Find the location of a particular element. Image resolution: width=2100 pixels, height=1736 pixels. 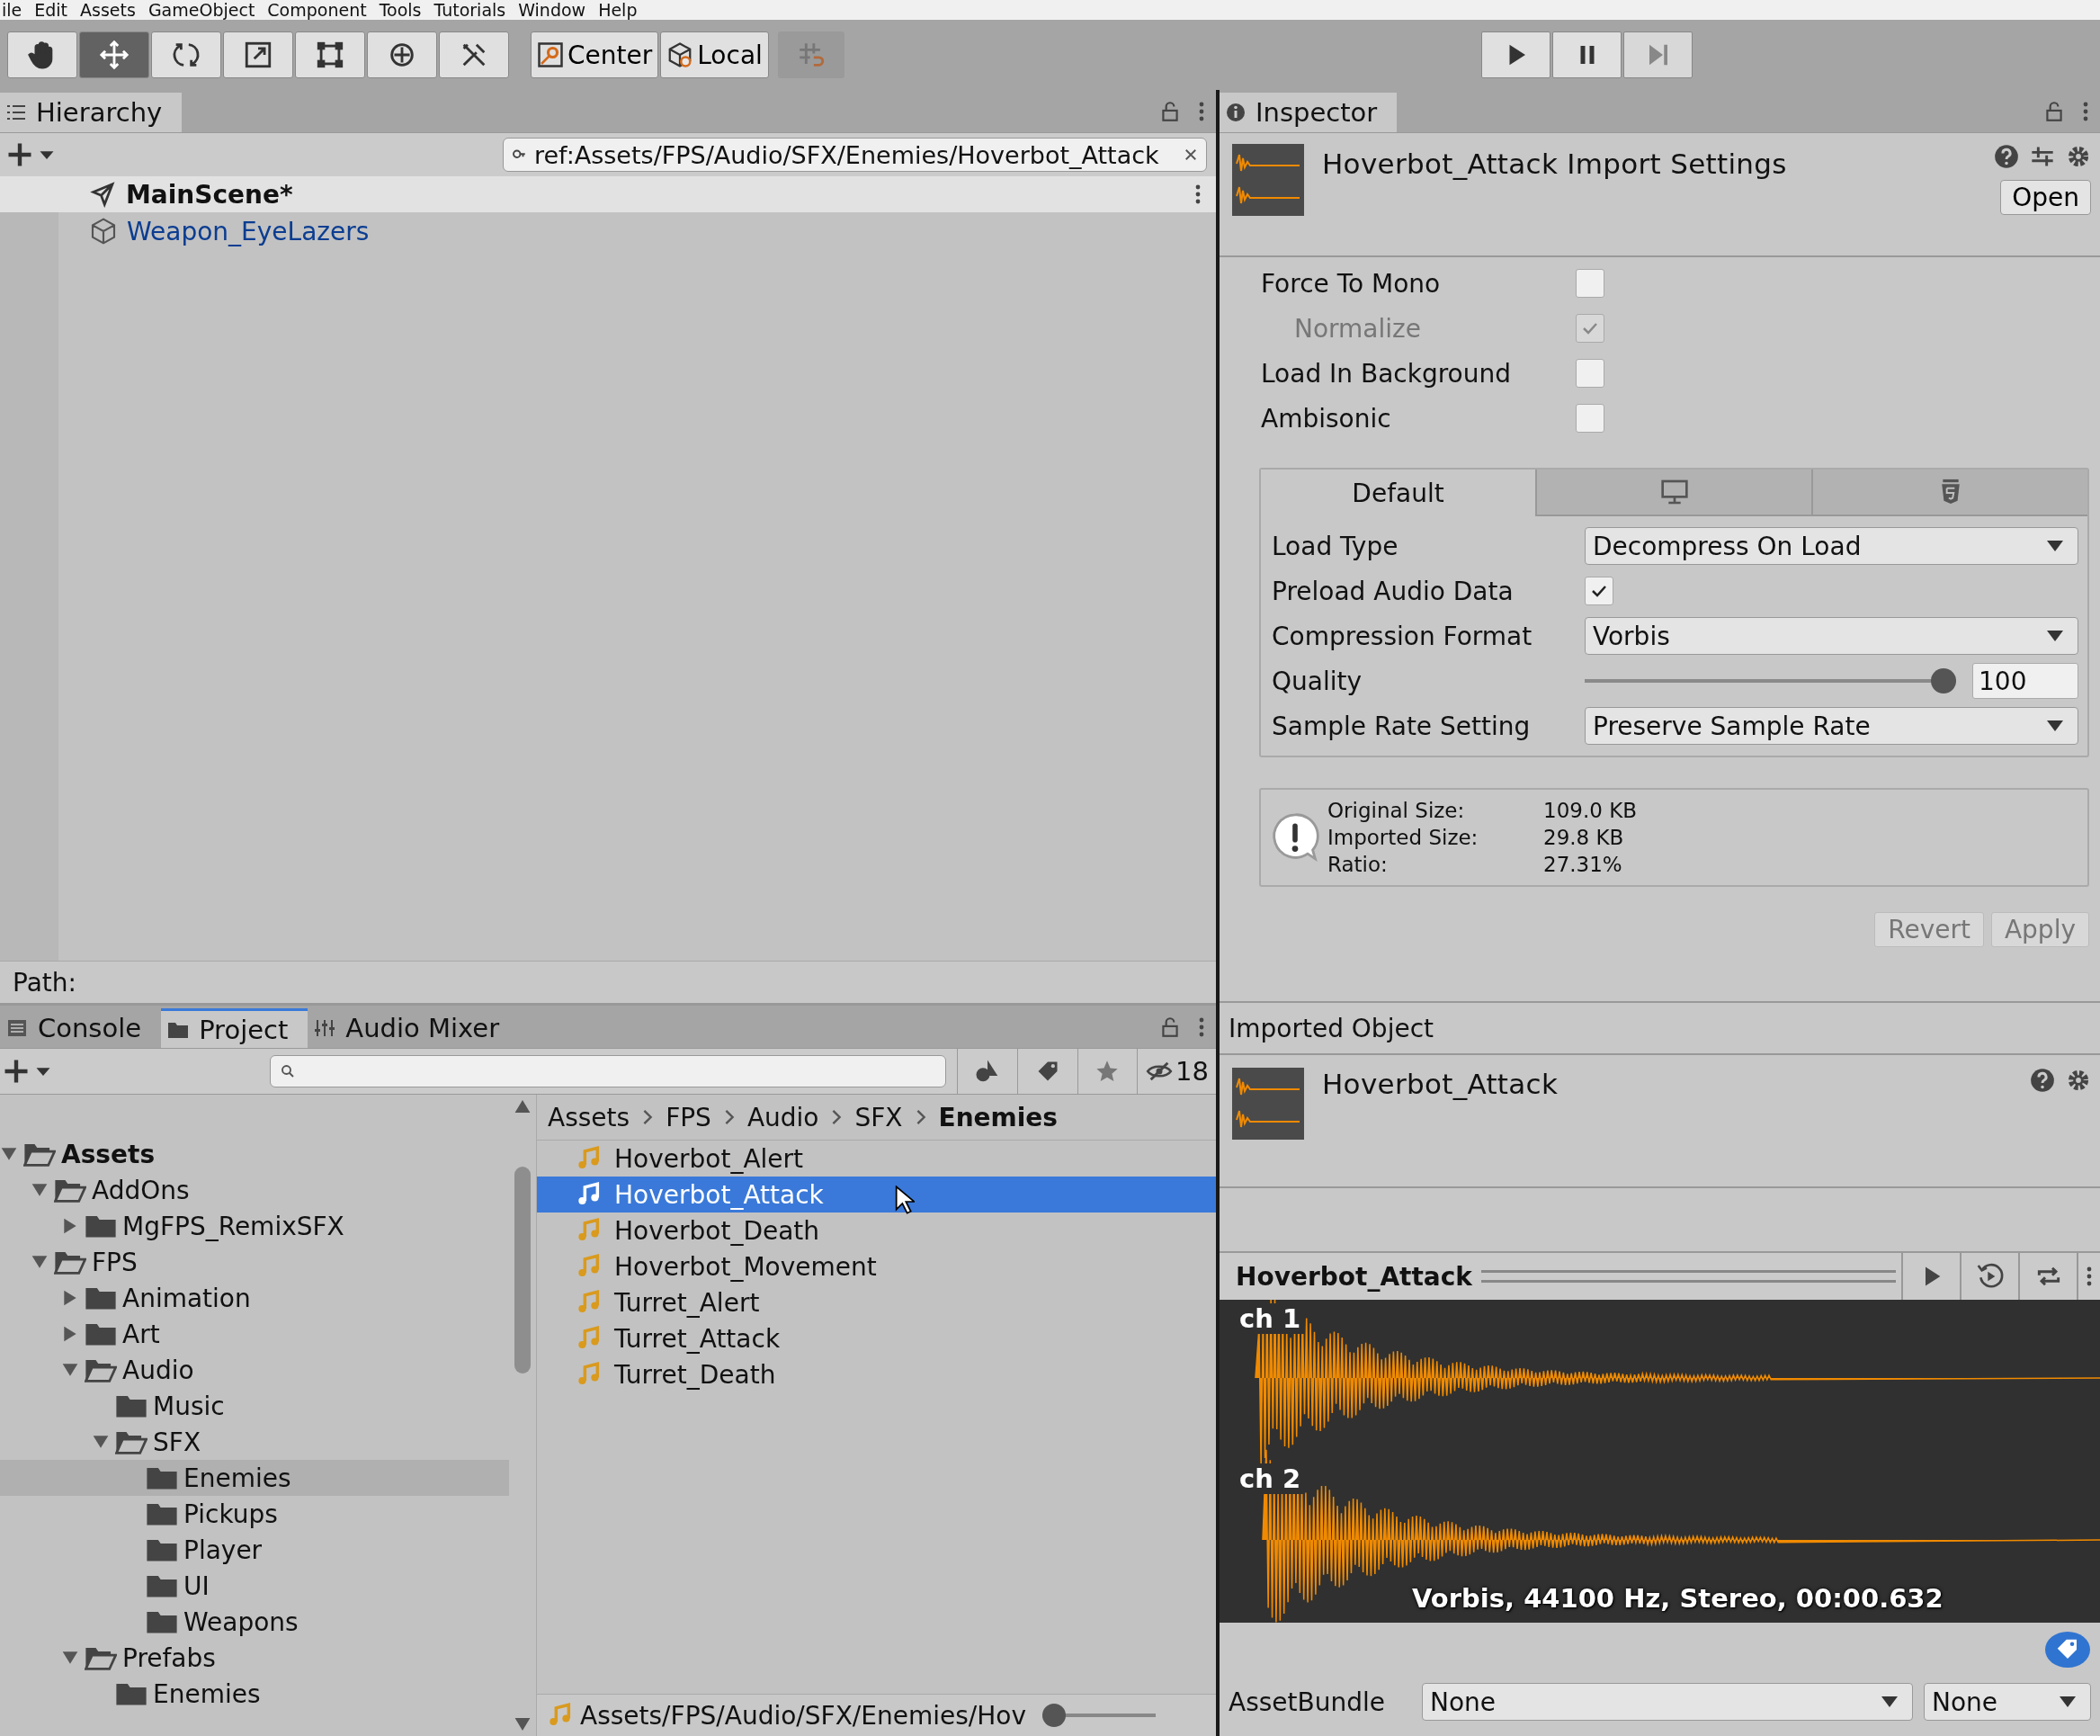

menu-item: Tools is located at coordinates (401, 10).